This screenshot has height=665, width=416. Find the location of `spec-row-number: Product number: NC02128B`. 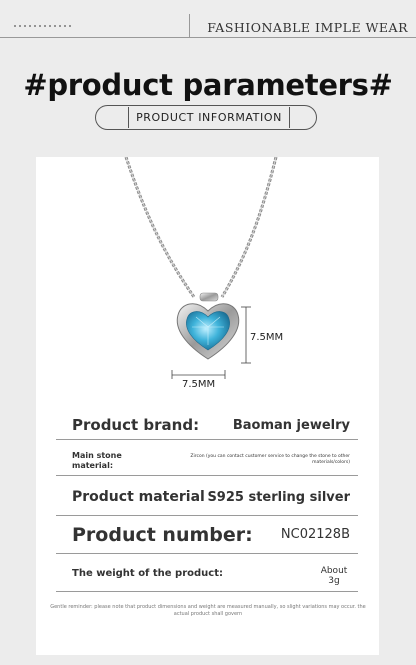

spec-row-number: Product number: NC02128B is located at coordinates (207, 535).